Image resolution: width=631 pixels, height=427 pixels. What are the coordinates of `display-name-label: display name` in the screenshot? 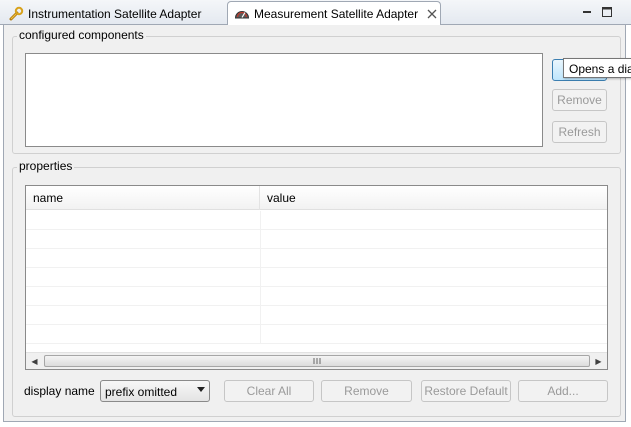 It's located at (59, 391).